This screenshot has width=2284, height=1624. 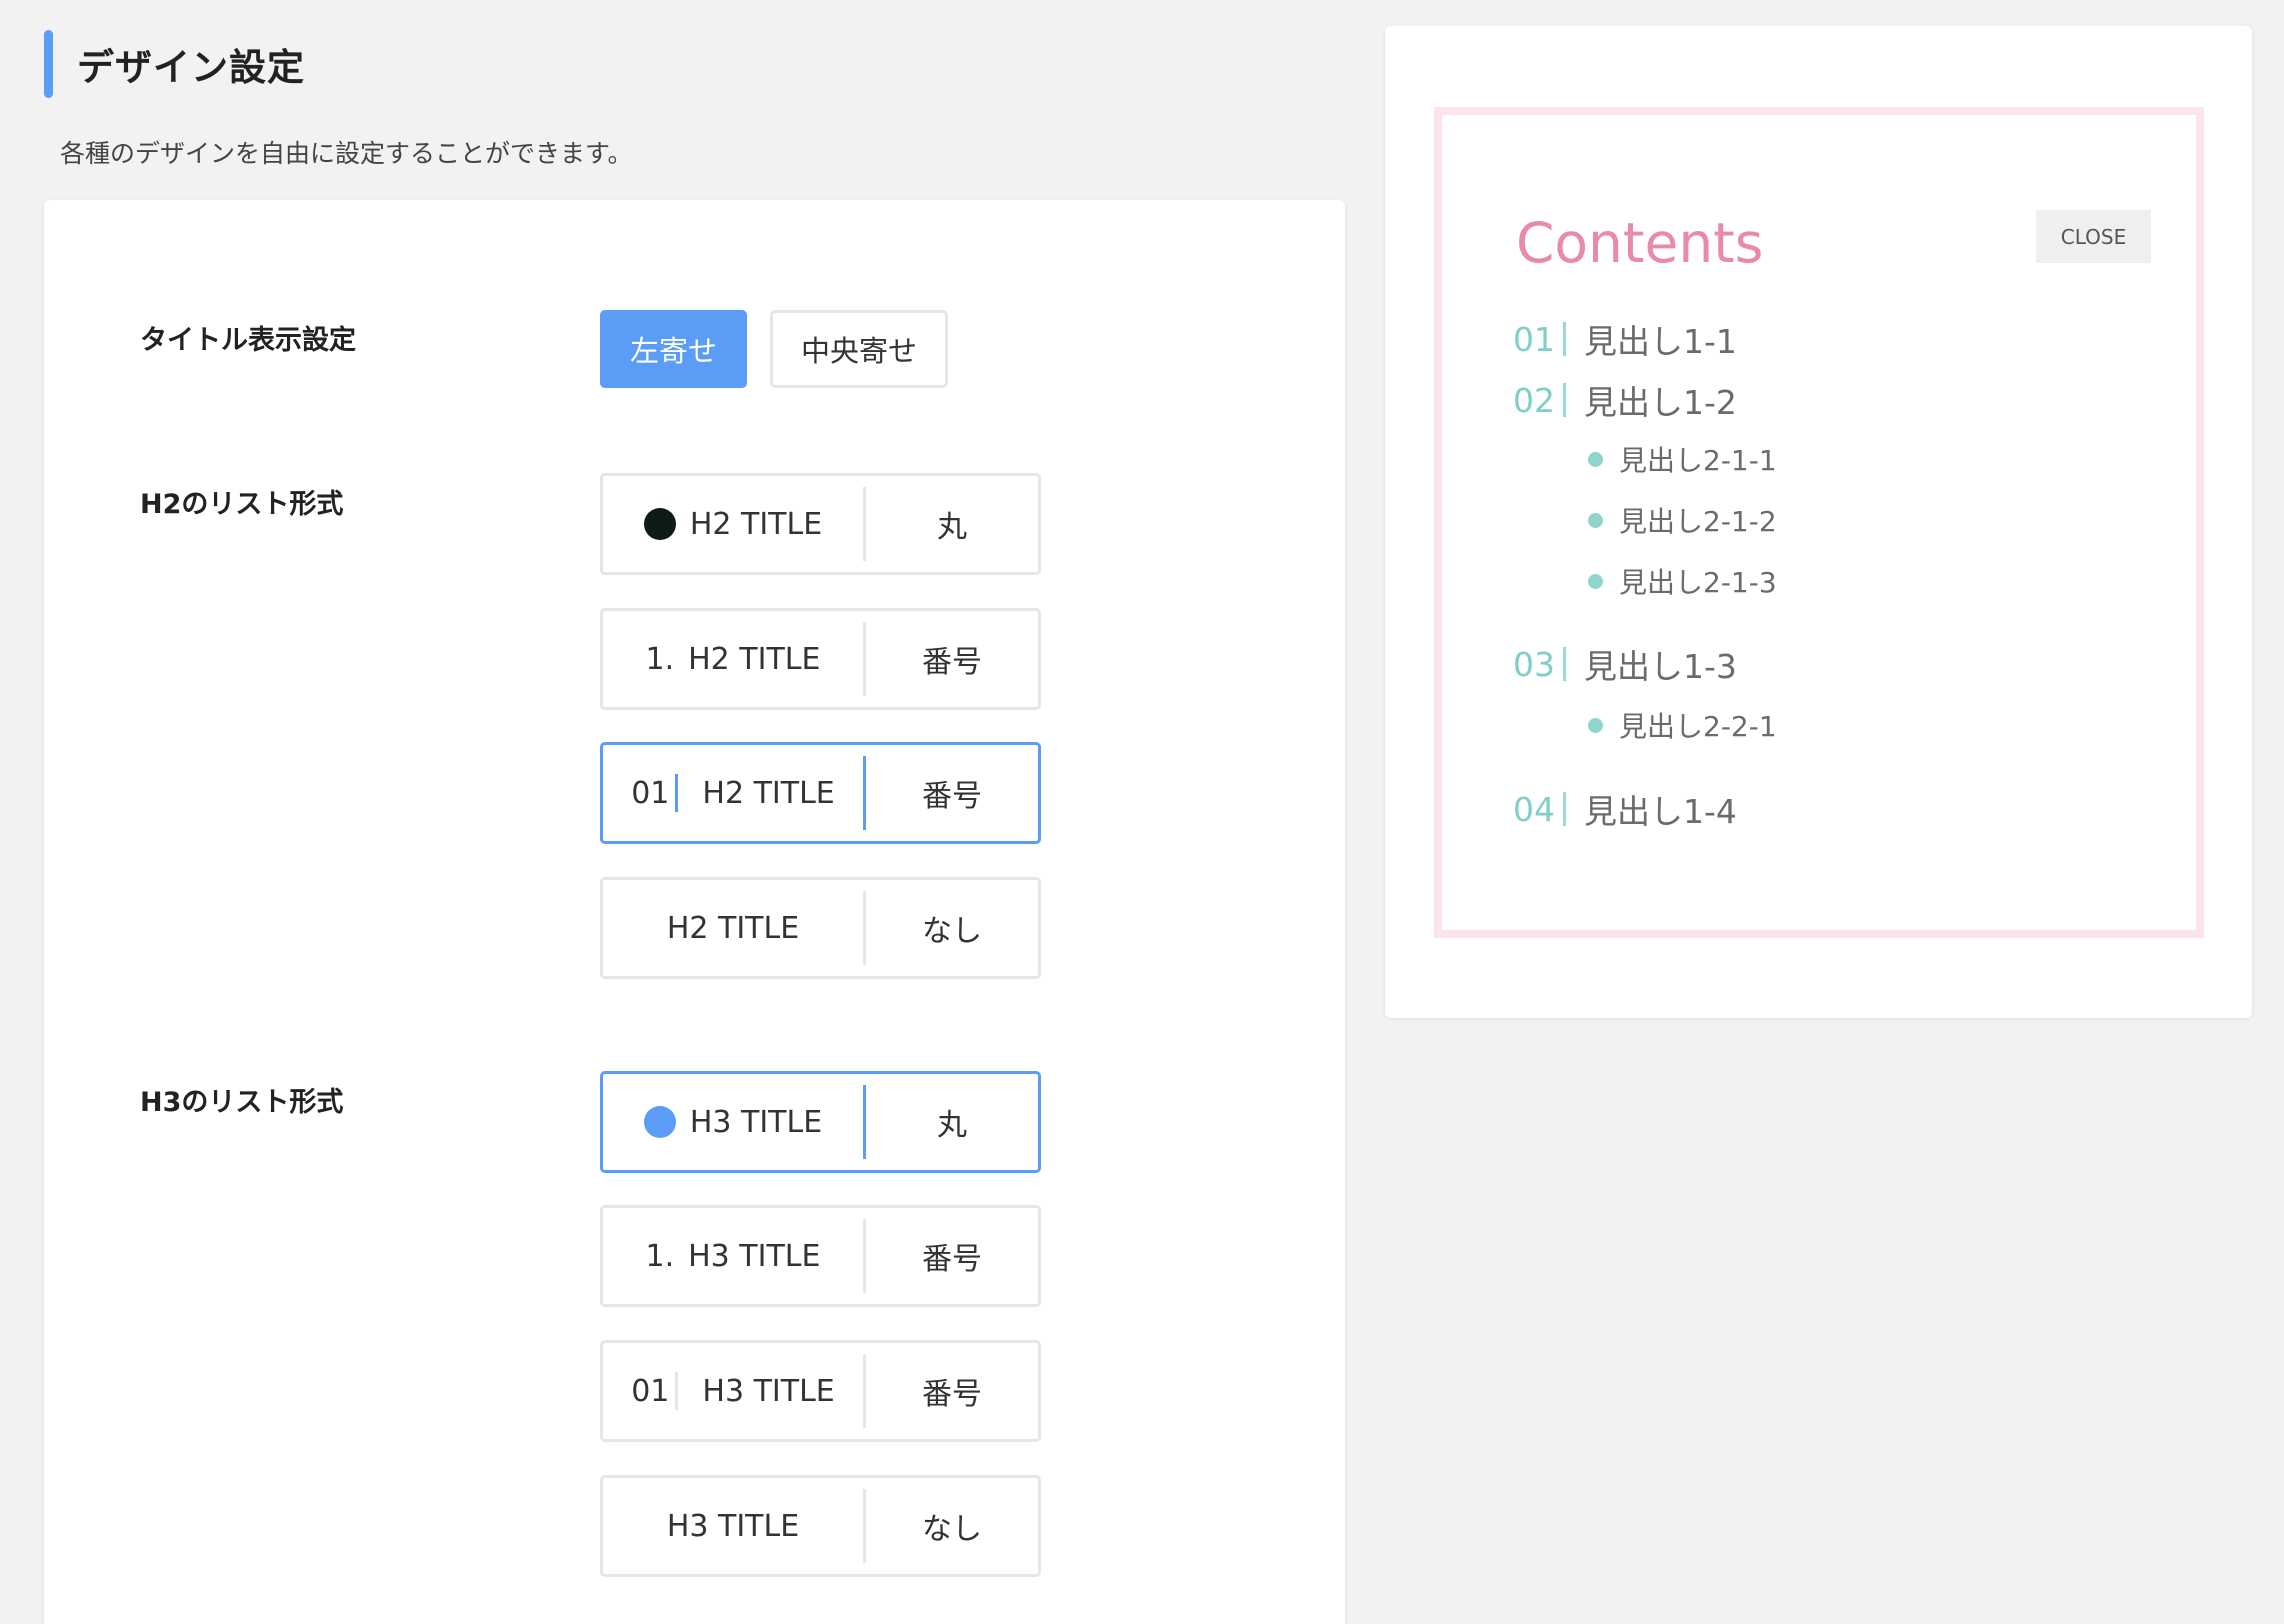 I want to click on page-header: デザイン設定, so click(x=174, y=64).